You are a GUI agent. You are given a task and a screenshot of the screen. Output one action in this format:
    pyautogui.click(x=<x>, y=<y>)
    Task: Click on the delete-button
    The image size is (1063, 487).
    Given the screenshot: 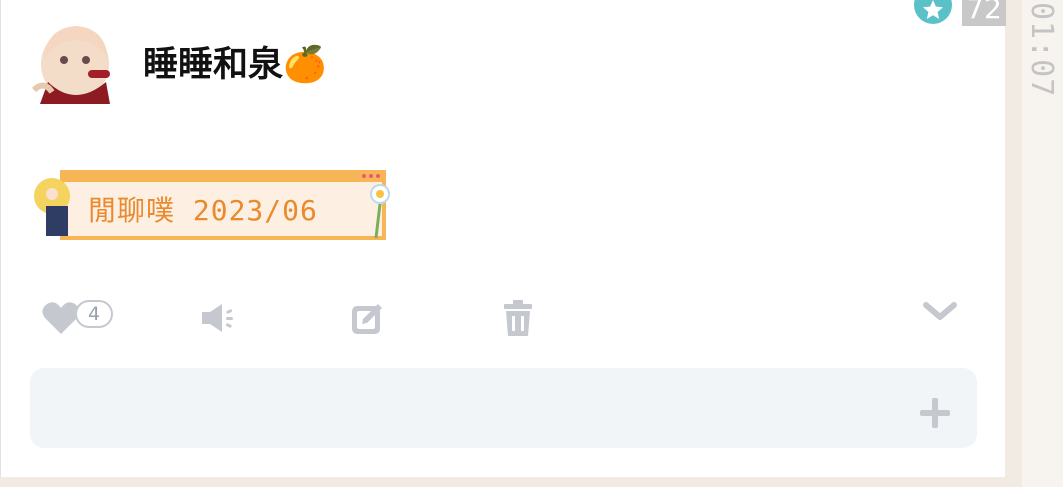 What is the action you would take?
    pyautogui.click(x=518, y=318)
    